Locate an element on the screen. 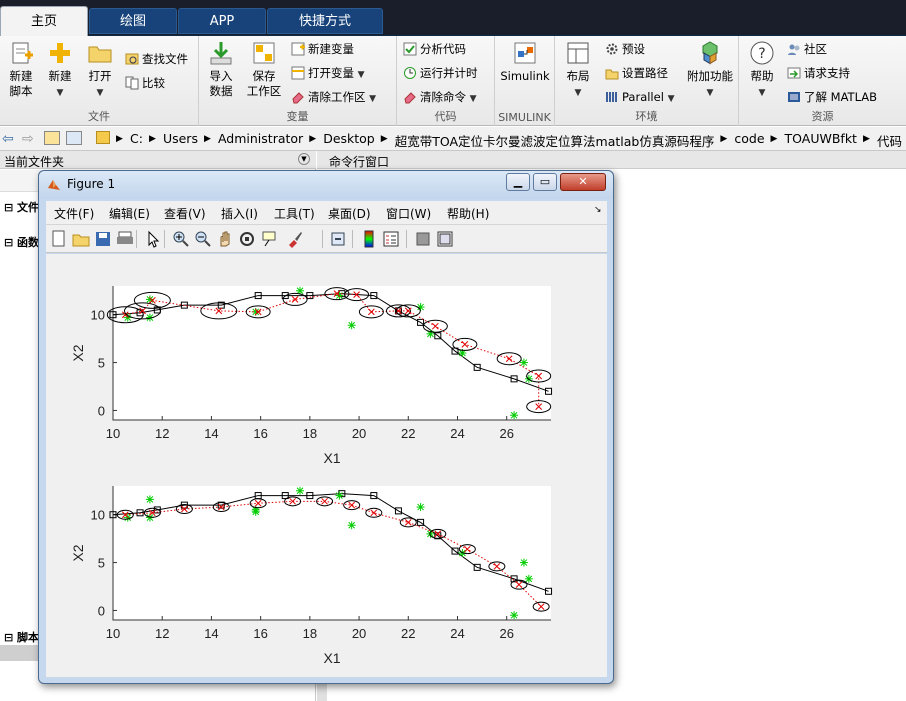 This screenshot has height=701, width=906. pointer-icon is located at coordinates (153, 239).